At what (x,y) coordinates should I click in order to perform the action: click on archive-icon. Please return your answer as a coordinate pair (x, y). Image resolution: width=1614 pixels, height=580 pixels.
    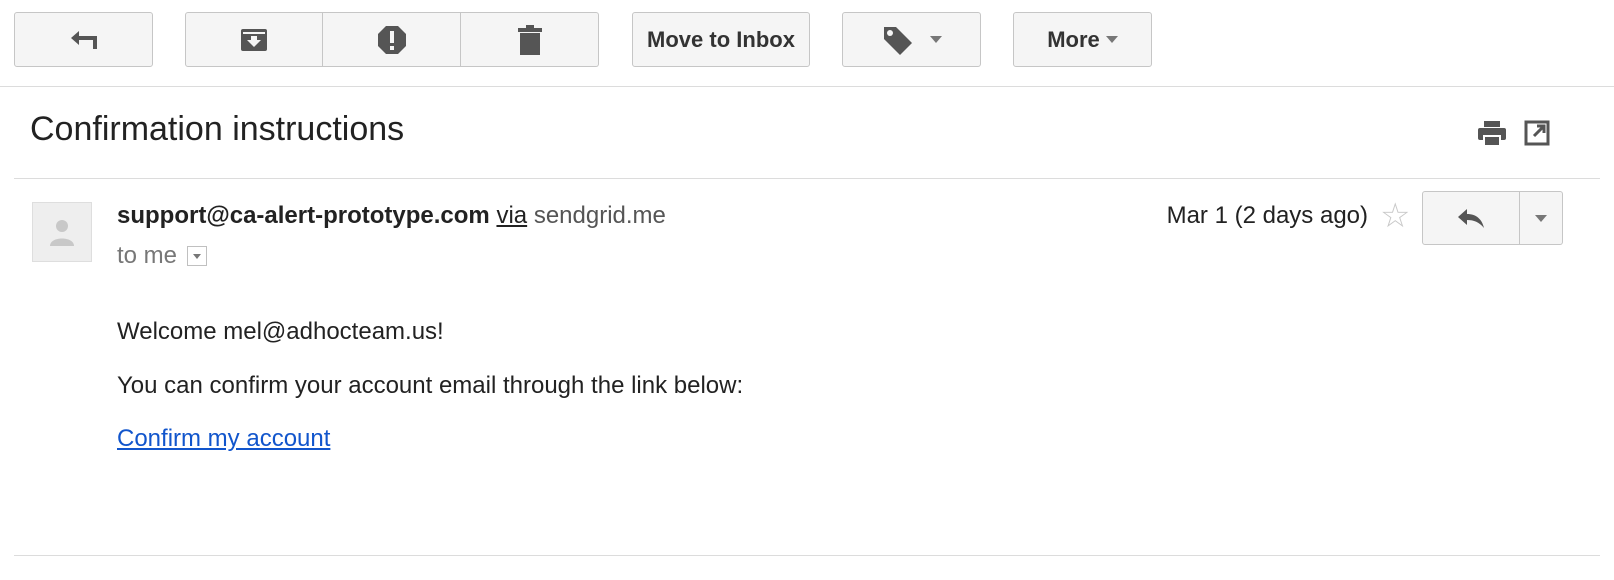
    Looking at the image, I should click on (254, 39).